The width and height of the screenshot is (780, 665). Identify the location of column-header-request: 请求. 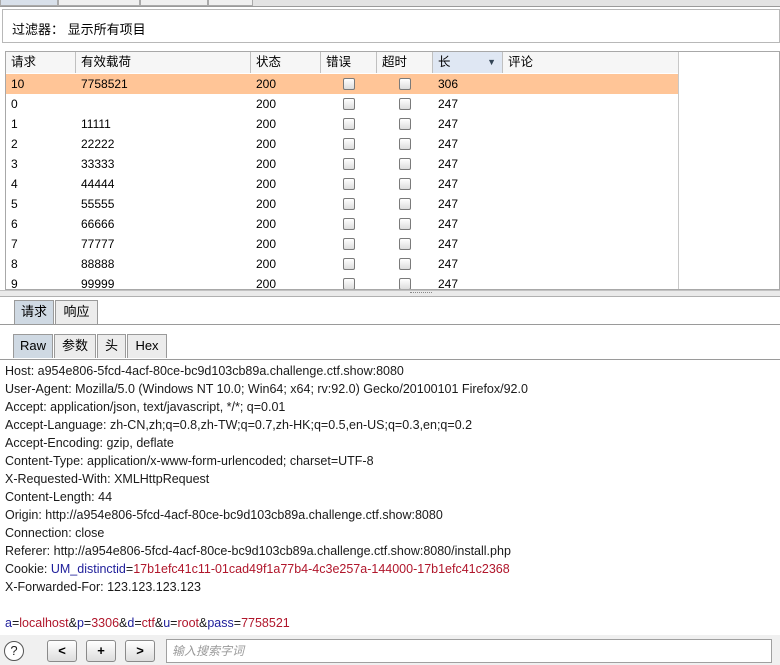
(41, 62).